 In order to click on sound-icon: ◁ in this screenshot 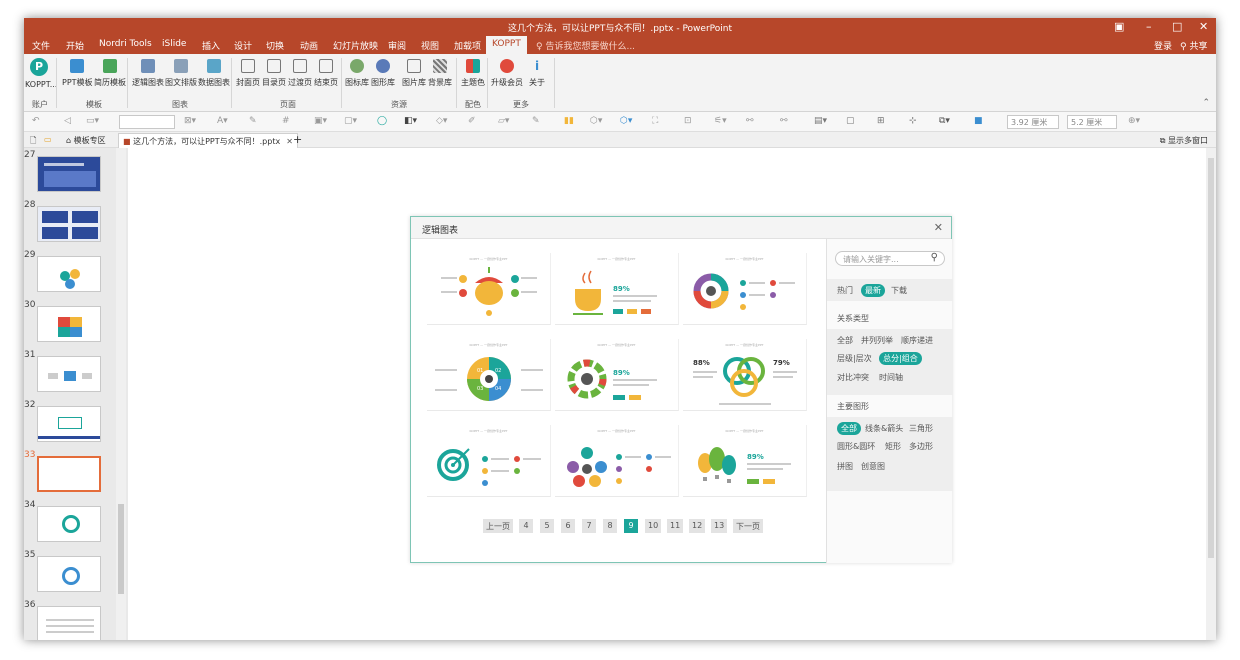, I will do `click(67, 121)`.